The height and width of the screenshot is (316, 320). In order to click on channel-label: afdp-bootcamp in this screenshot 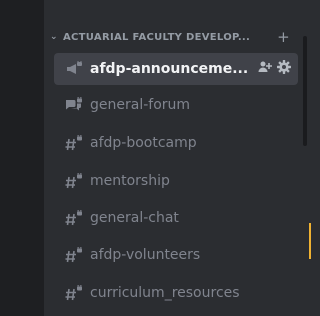, I will do `click(143, 143)`.